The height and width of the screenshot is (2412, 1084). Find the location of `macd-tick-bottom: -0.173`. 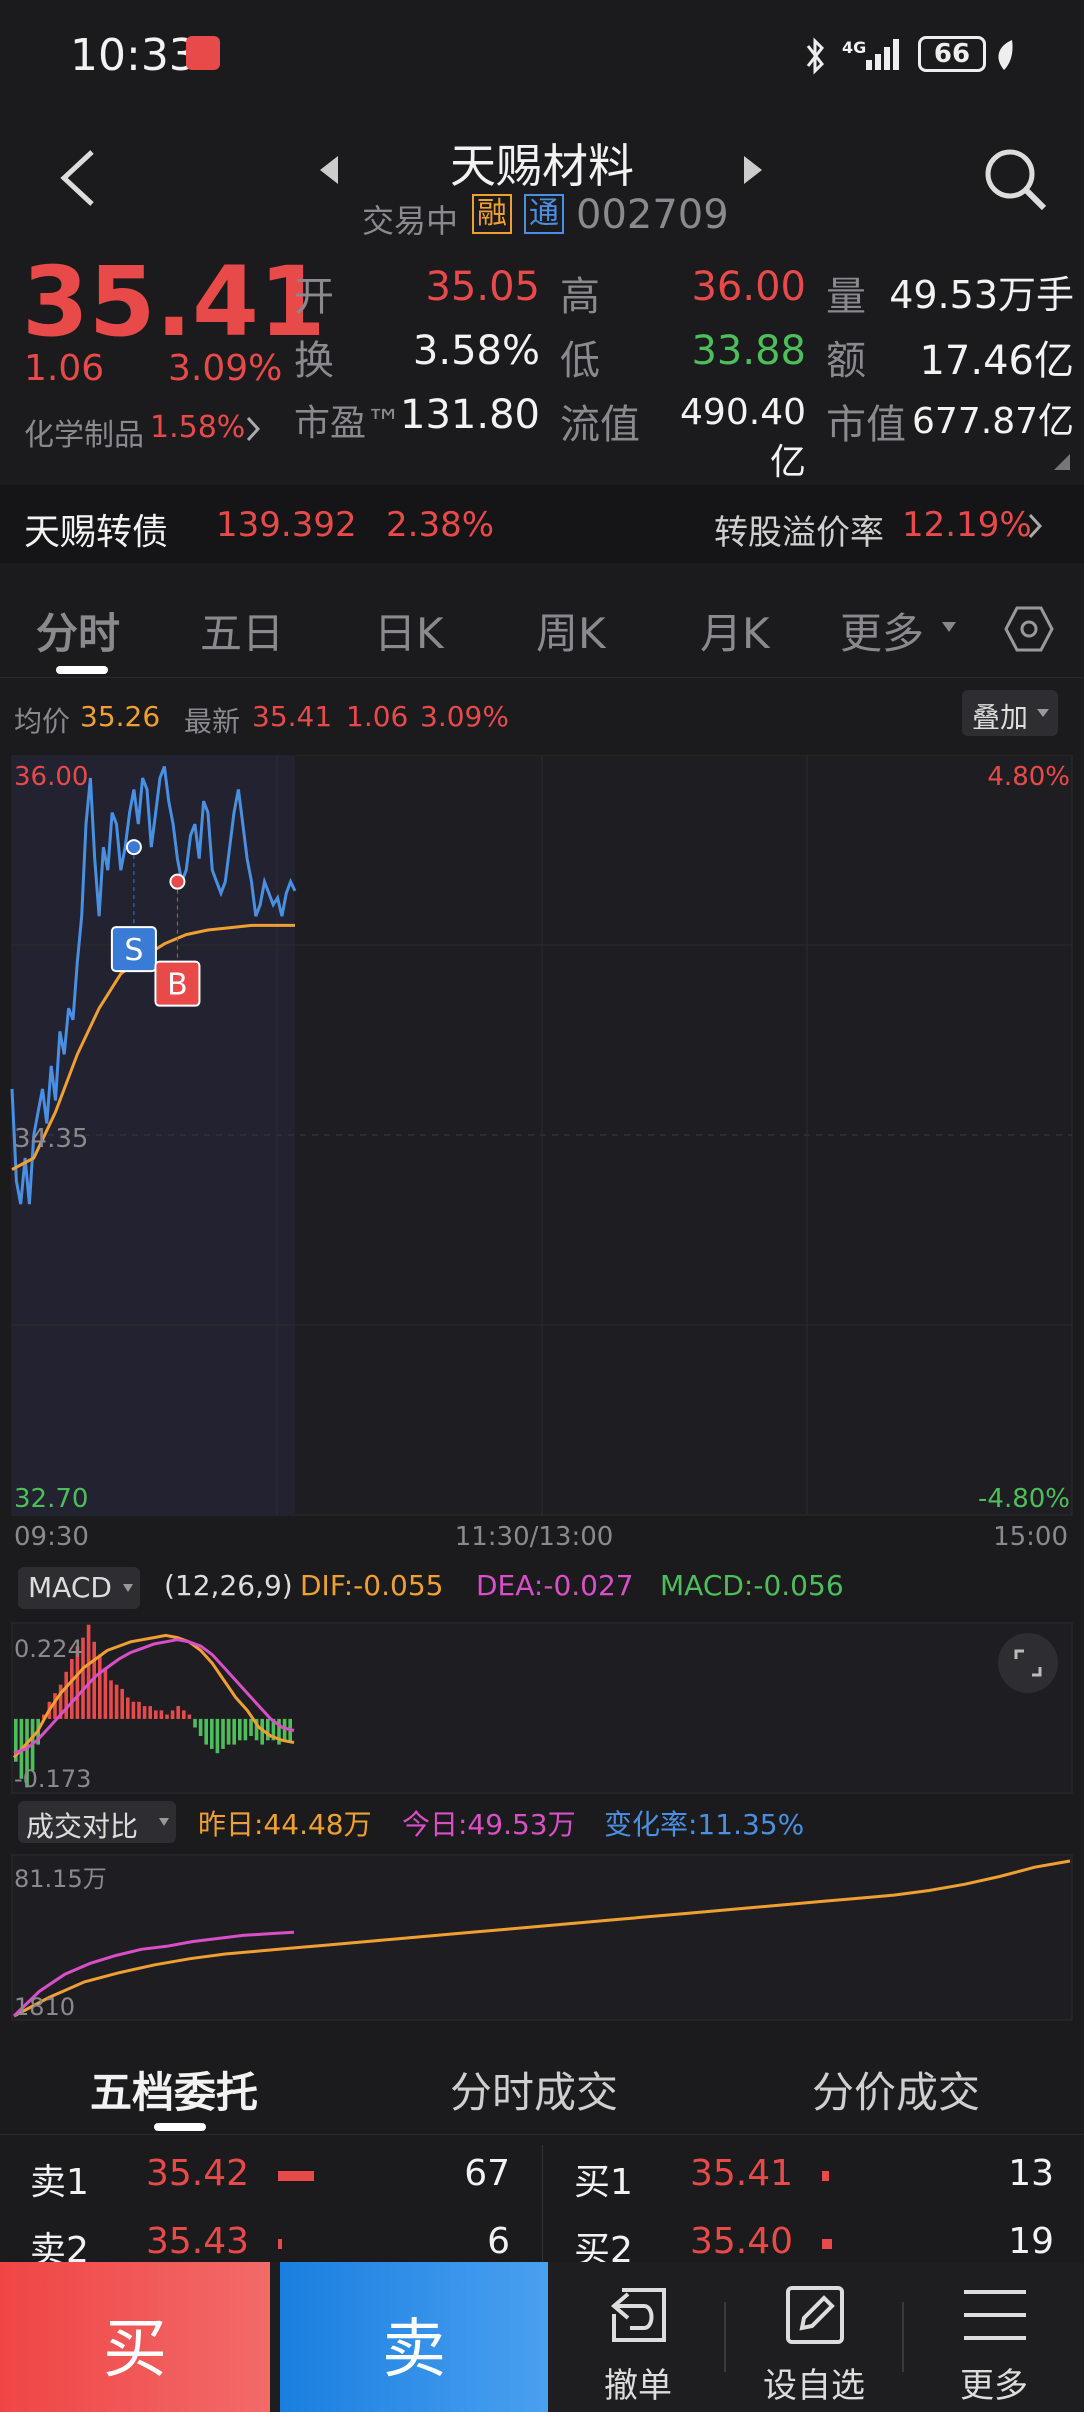

macd-tick-bottom: -0.173 is located at coordinates (52, 1779).